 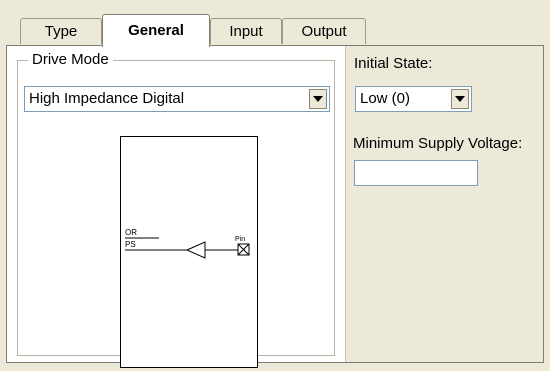 I want to click on min-supply-voltage-label: Minimum Supply Voltage:, so click(x=438, y=143).